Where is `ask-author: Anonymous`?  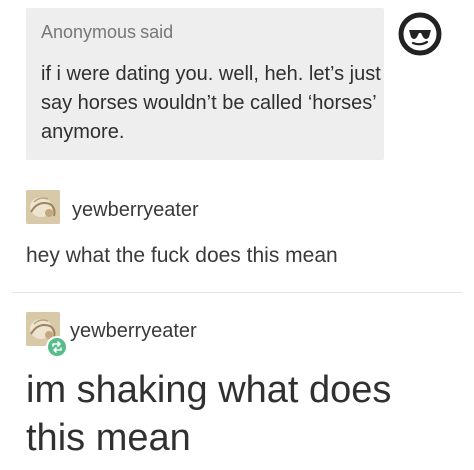
ask-author: Anonymous is located at coordinates (88, 32).